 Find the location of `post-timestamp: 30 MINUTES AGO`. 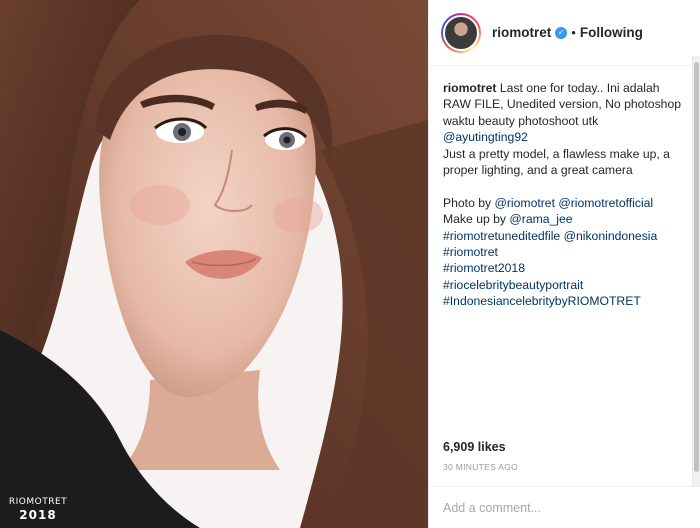

post-timestamp: 30 MINUTES AGO is located at coordinates (480, 467).